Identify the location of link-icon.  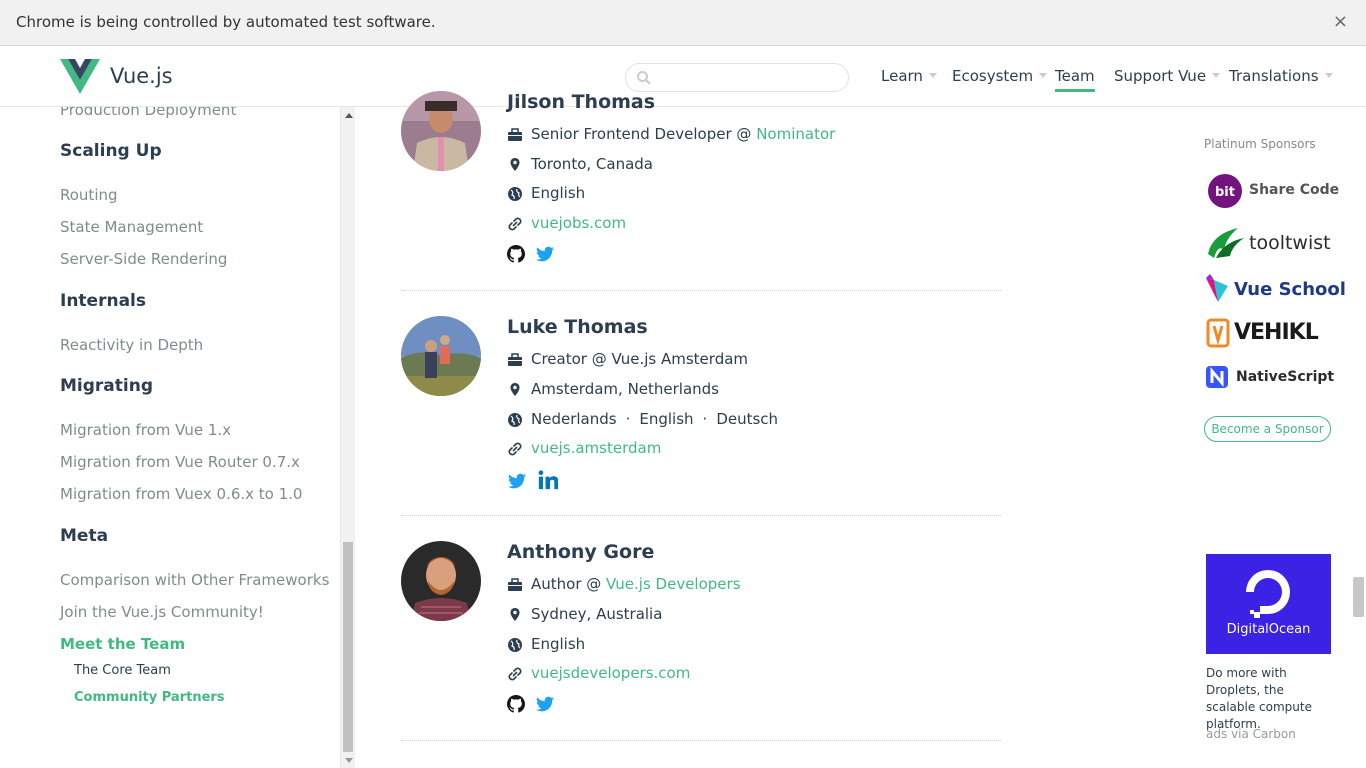
(515, 674).